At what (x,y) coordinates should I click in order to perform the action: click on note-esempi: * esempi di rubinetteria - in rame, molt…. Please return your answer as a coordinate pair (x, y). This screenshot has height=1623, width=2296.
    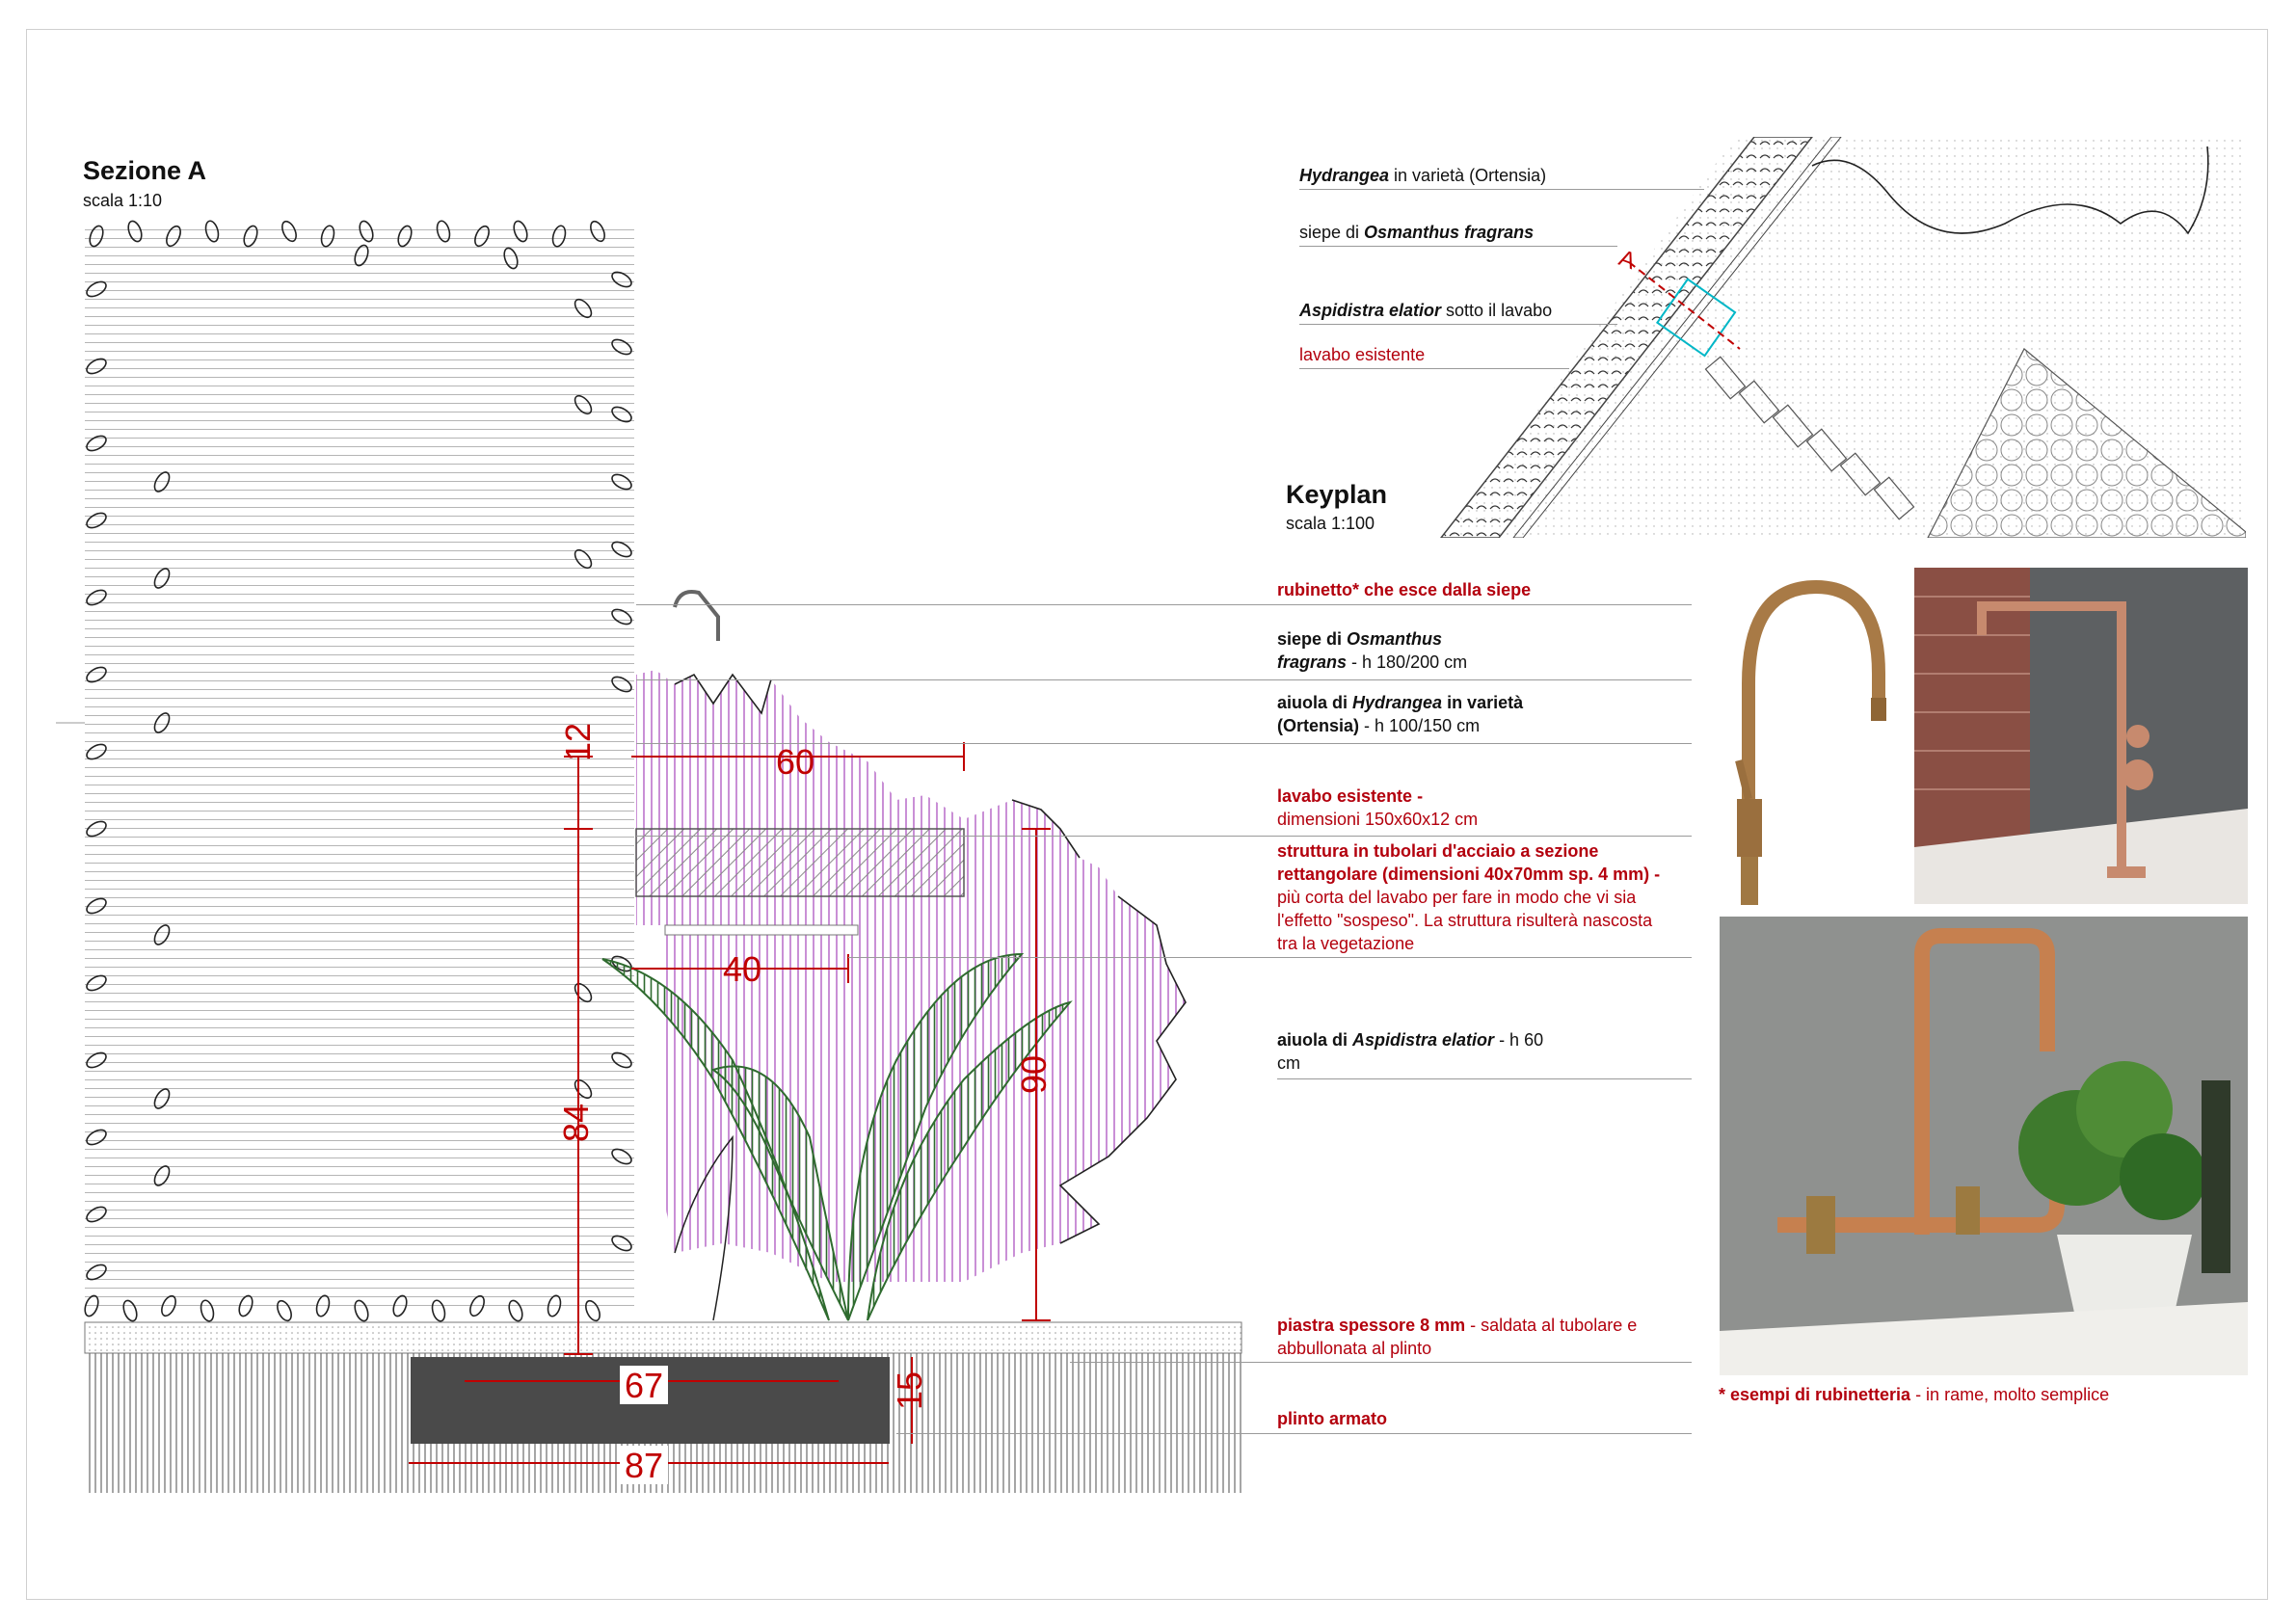
    Looking at the image, I should click on (1914, 1394).